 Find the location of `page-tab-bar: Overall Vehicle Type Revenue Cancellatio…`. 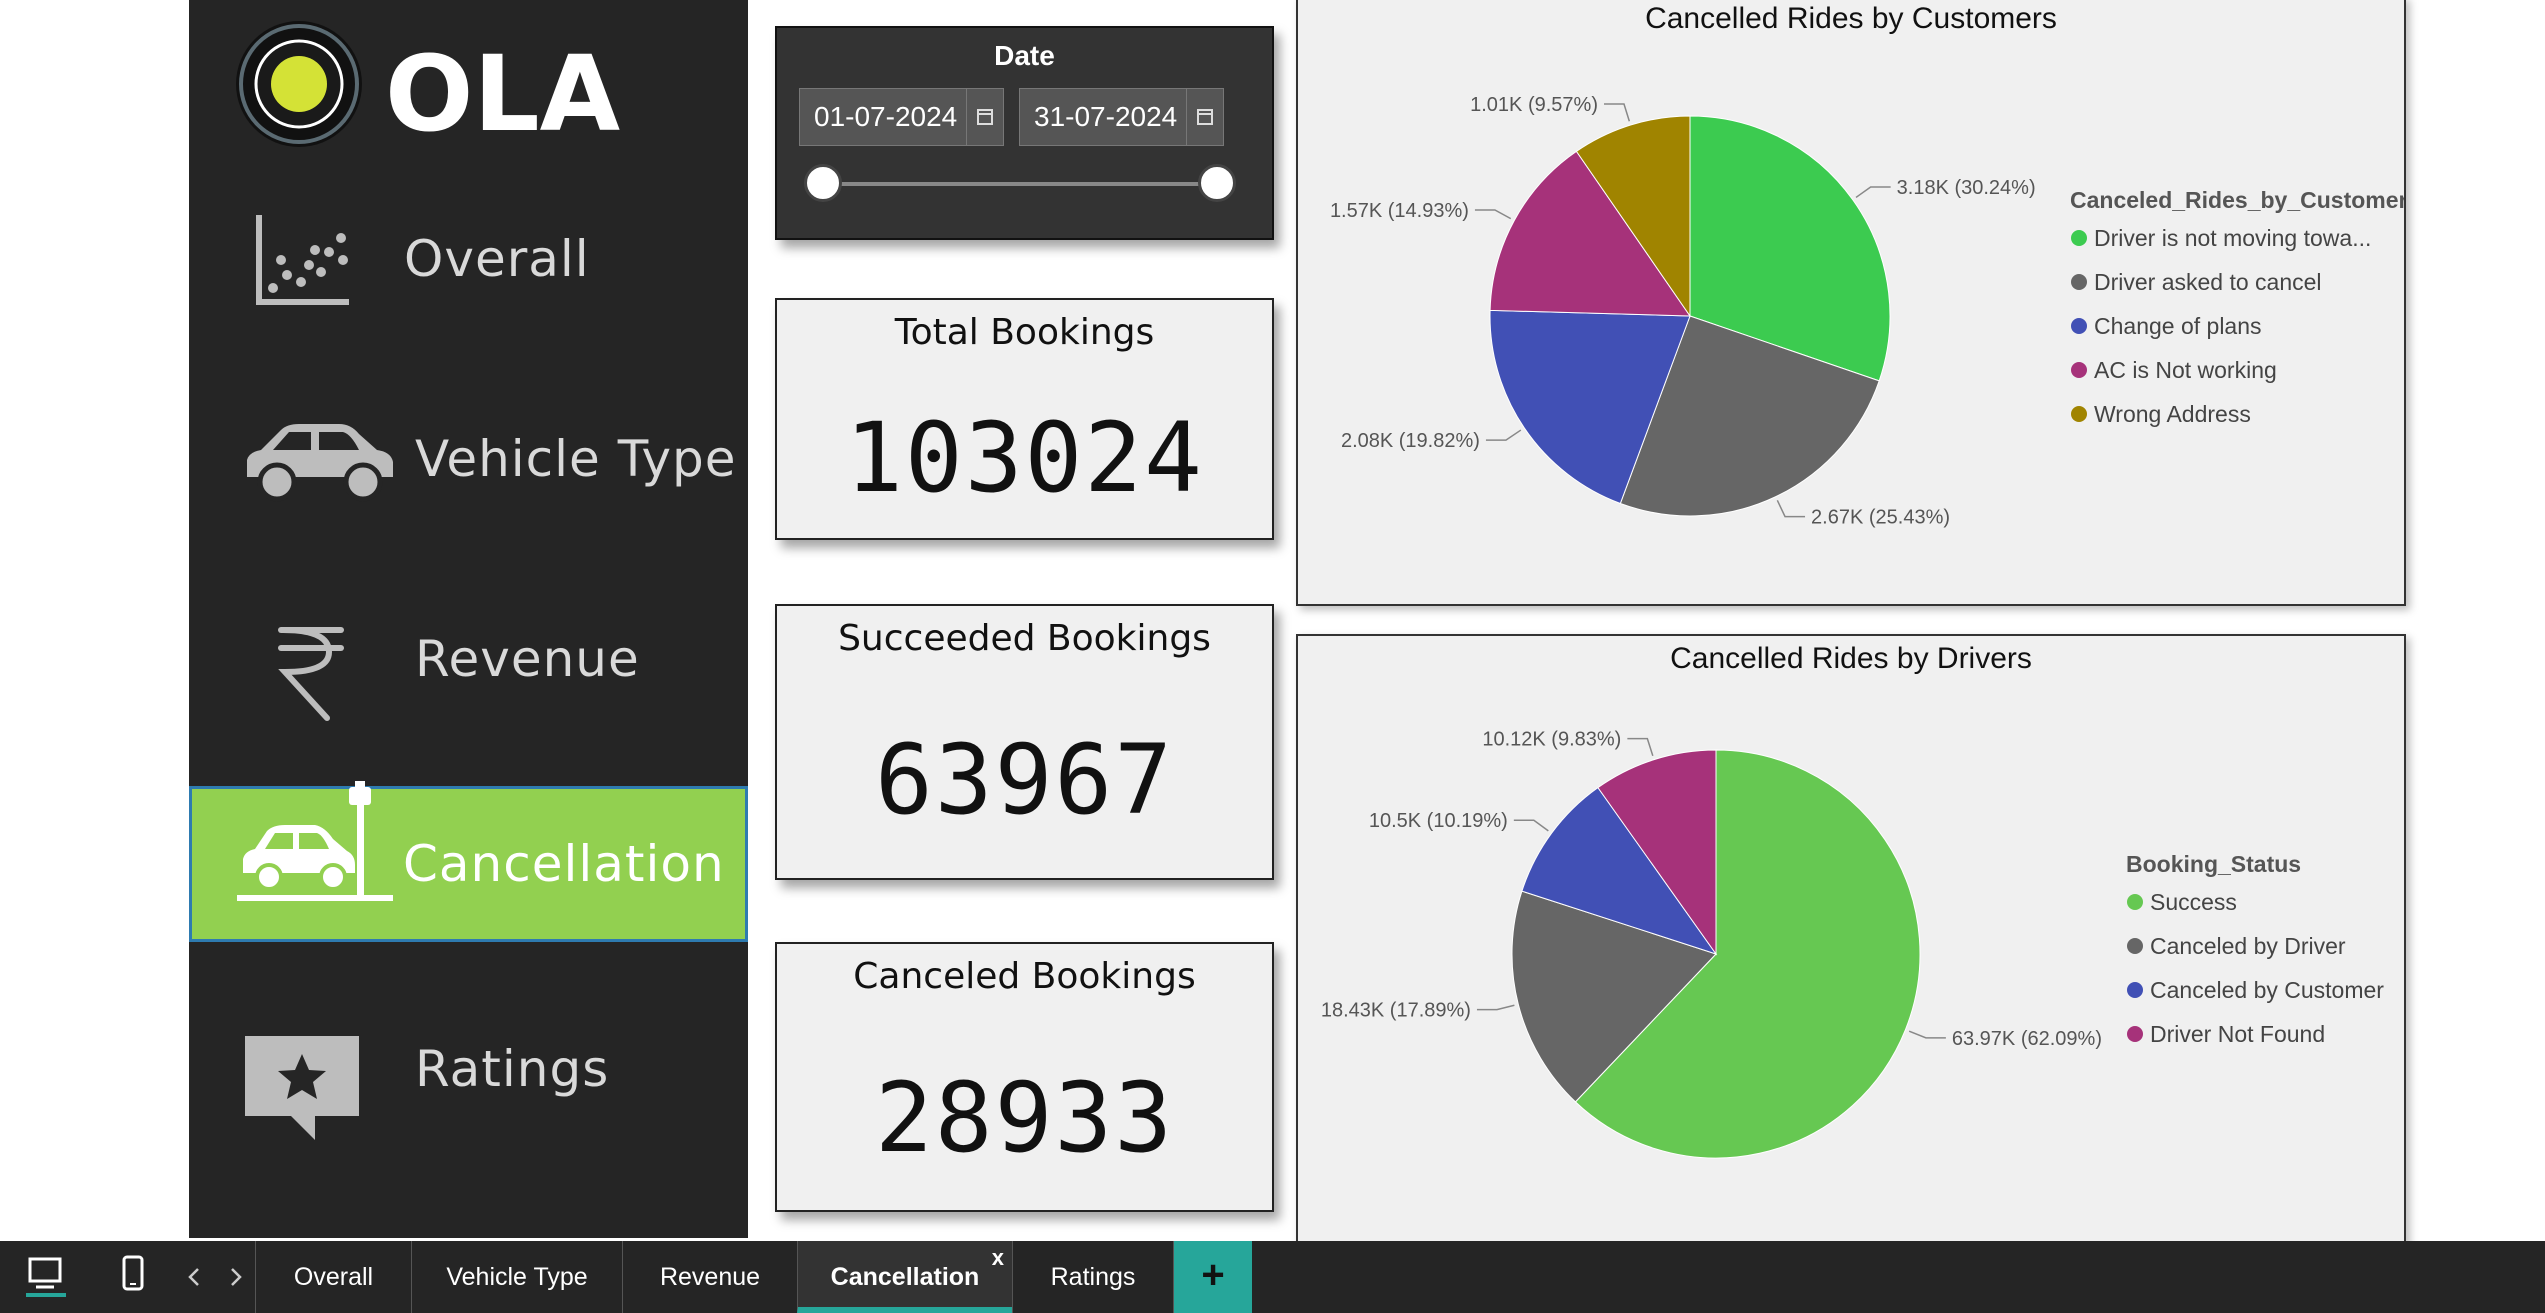

page-tab-bar: Overall Vehicle Type Revenue Cancellatio… is located at coordinates (1272, 1277).